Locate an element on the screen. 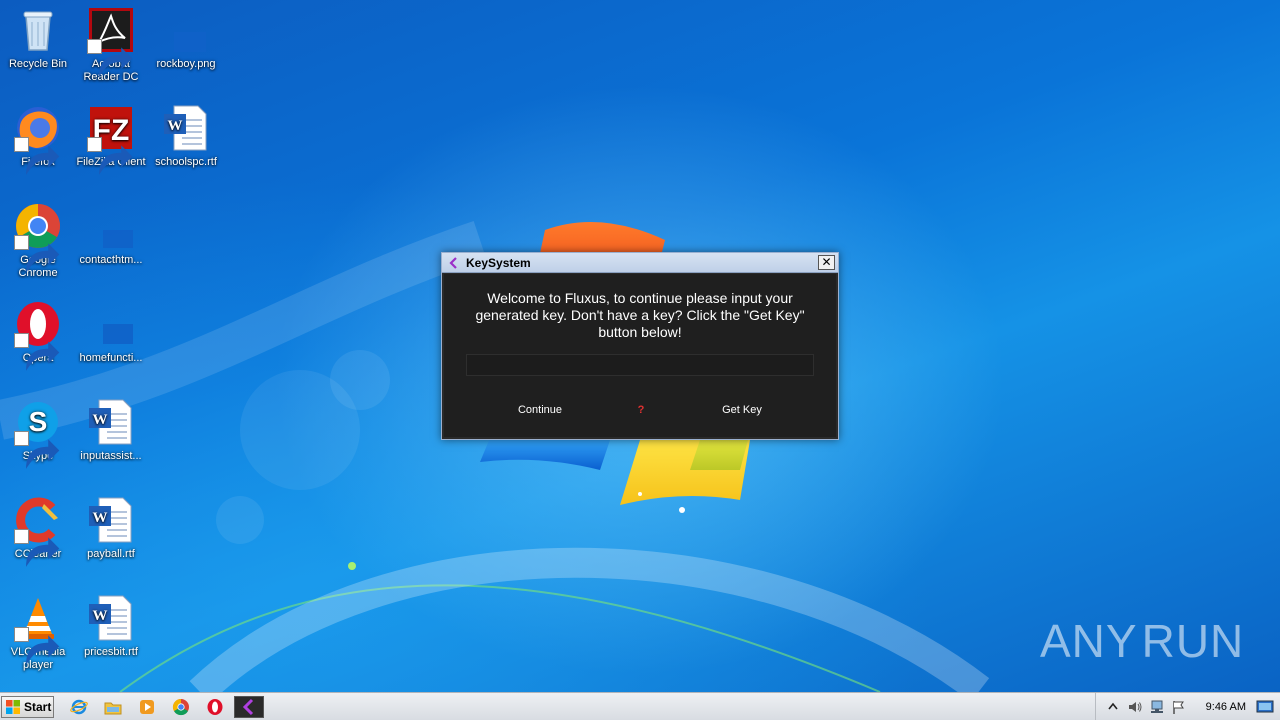 Image resolution: width=1280 pixels, height=720 pixels. desktop-icon-skype: S Skype is located at coordinates (38, 433).